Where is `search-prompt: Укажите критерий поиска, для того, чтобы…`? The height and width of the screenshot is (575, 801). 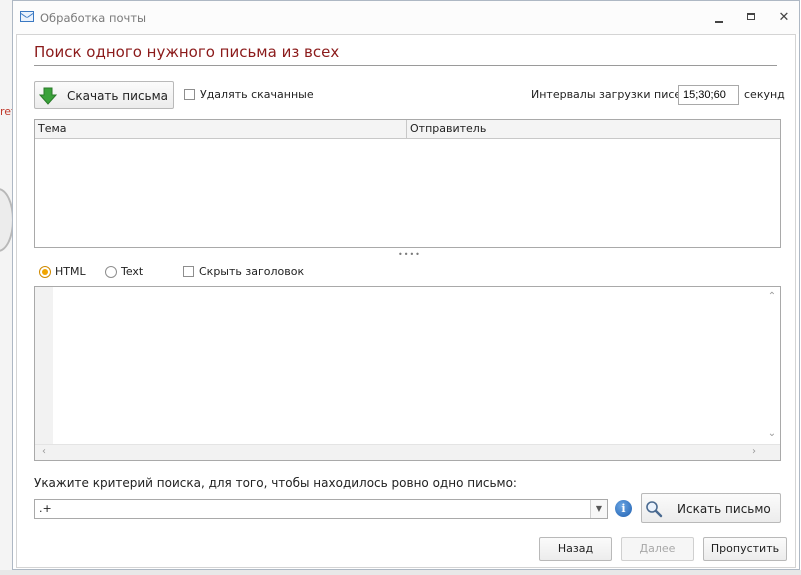
search-prompt: Укажите критерий поиска, для того, чтобы… is located at coordinates (275, 483).